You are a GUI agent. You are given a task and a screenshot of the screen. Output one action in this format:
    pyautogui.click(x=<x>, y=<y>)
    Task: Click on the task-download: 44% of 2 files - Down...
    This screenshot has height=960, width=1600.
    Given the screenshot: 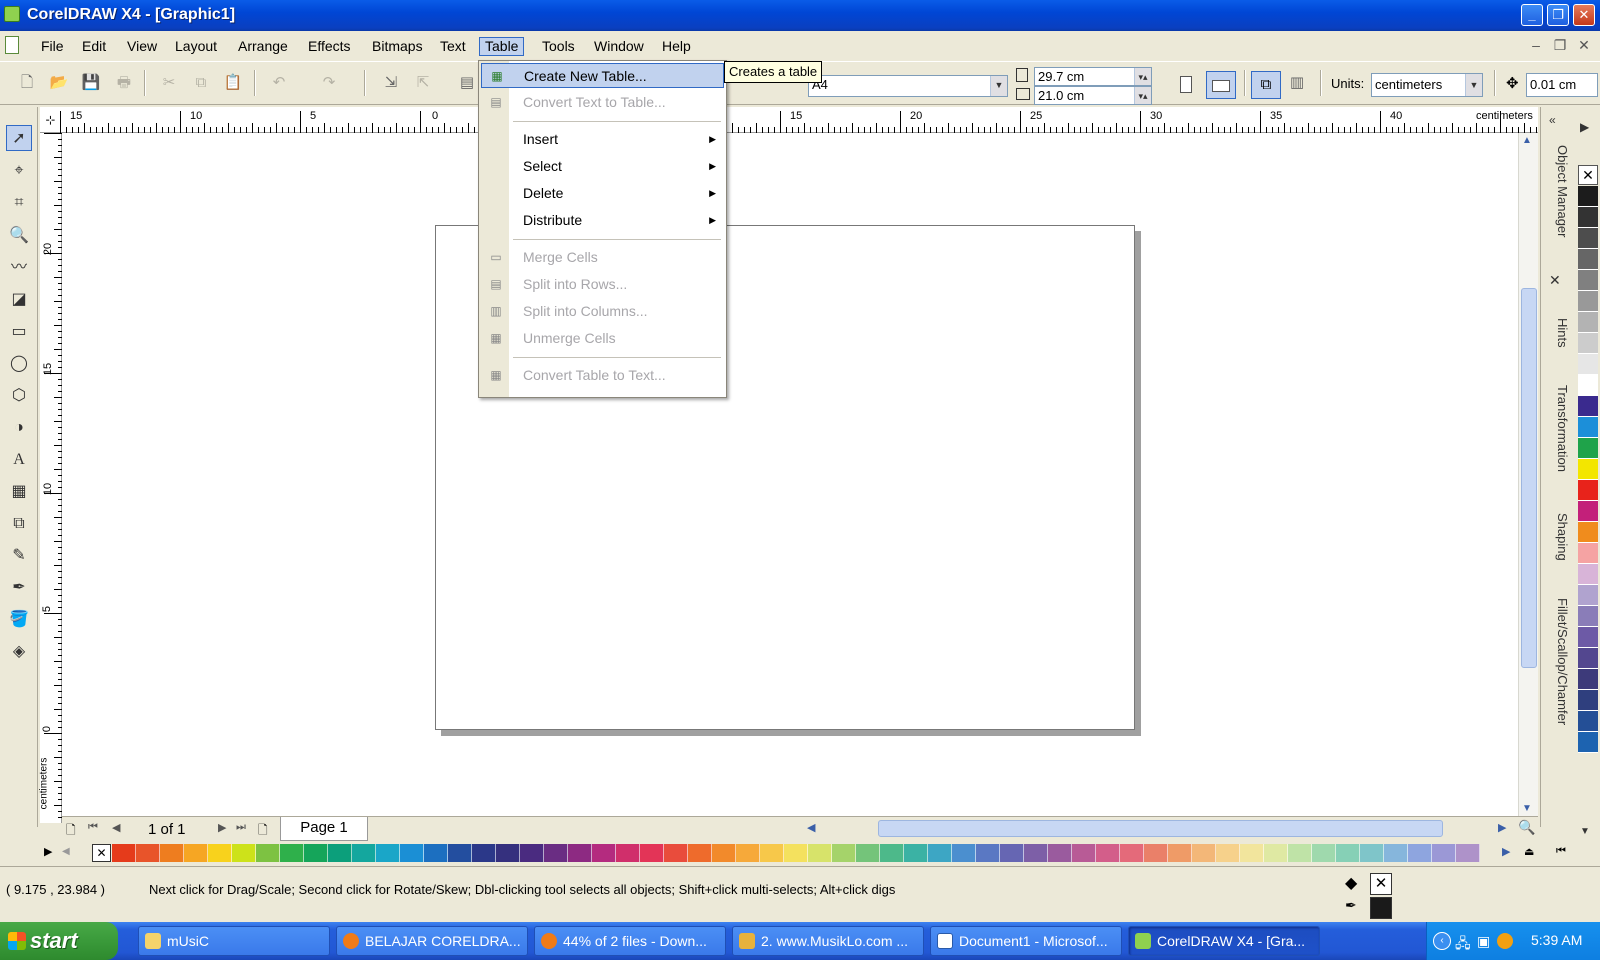 What is the action you would take?
    pyautogui.click(x=630, y=941)
    